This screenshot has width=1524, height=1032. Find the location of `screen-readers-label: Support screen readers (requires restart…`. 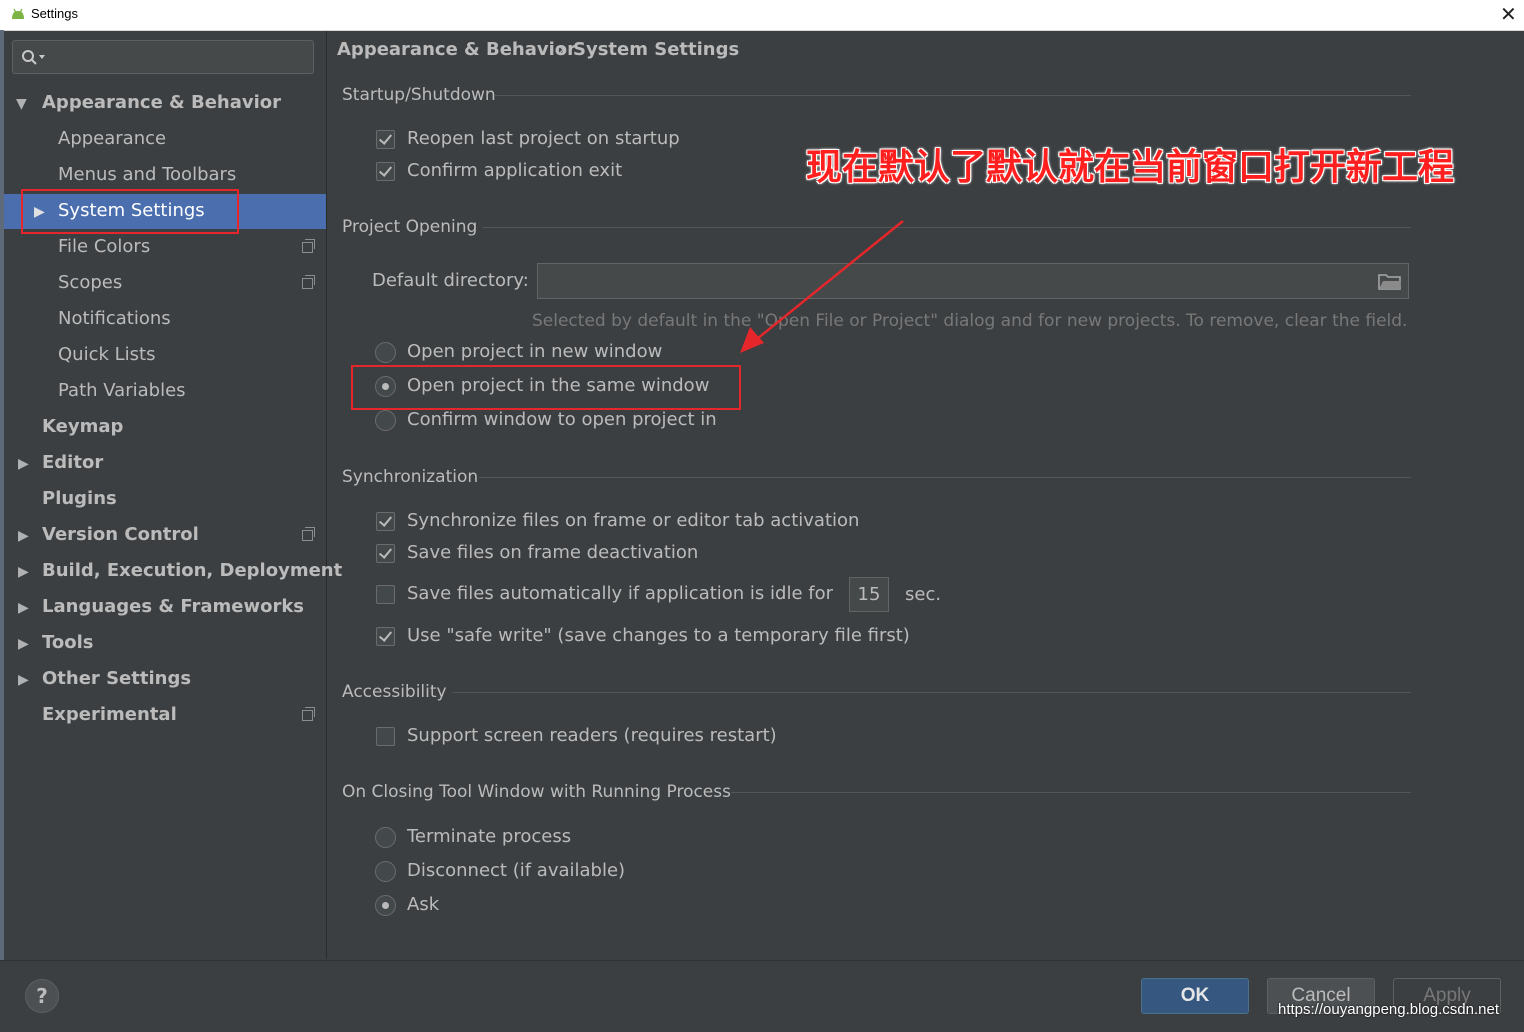

screen-readers-label: Support screen readers (requires restart… is located at coordinates (592, 735).